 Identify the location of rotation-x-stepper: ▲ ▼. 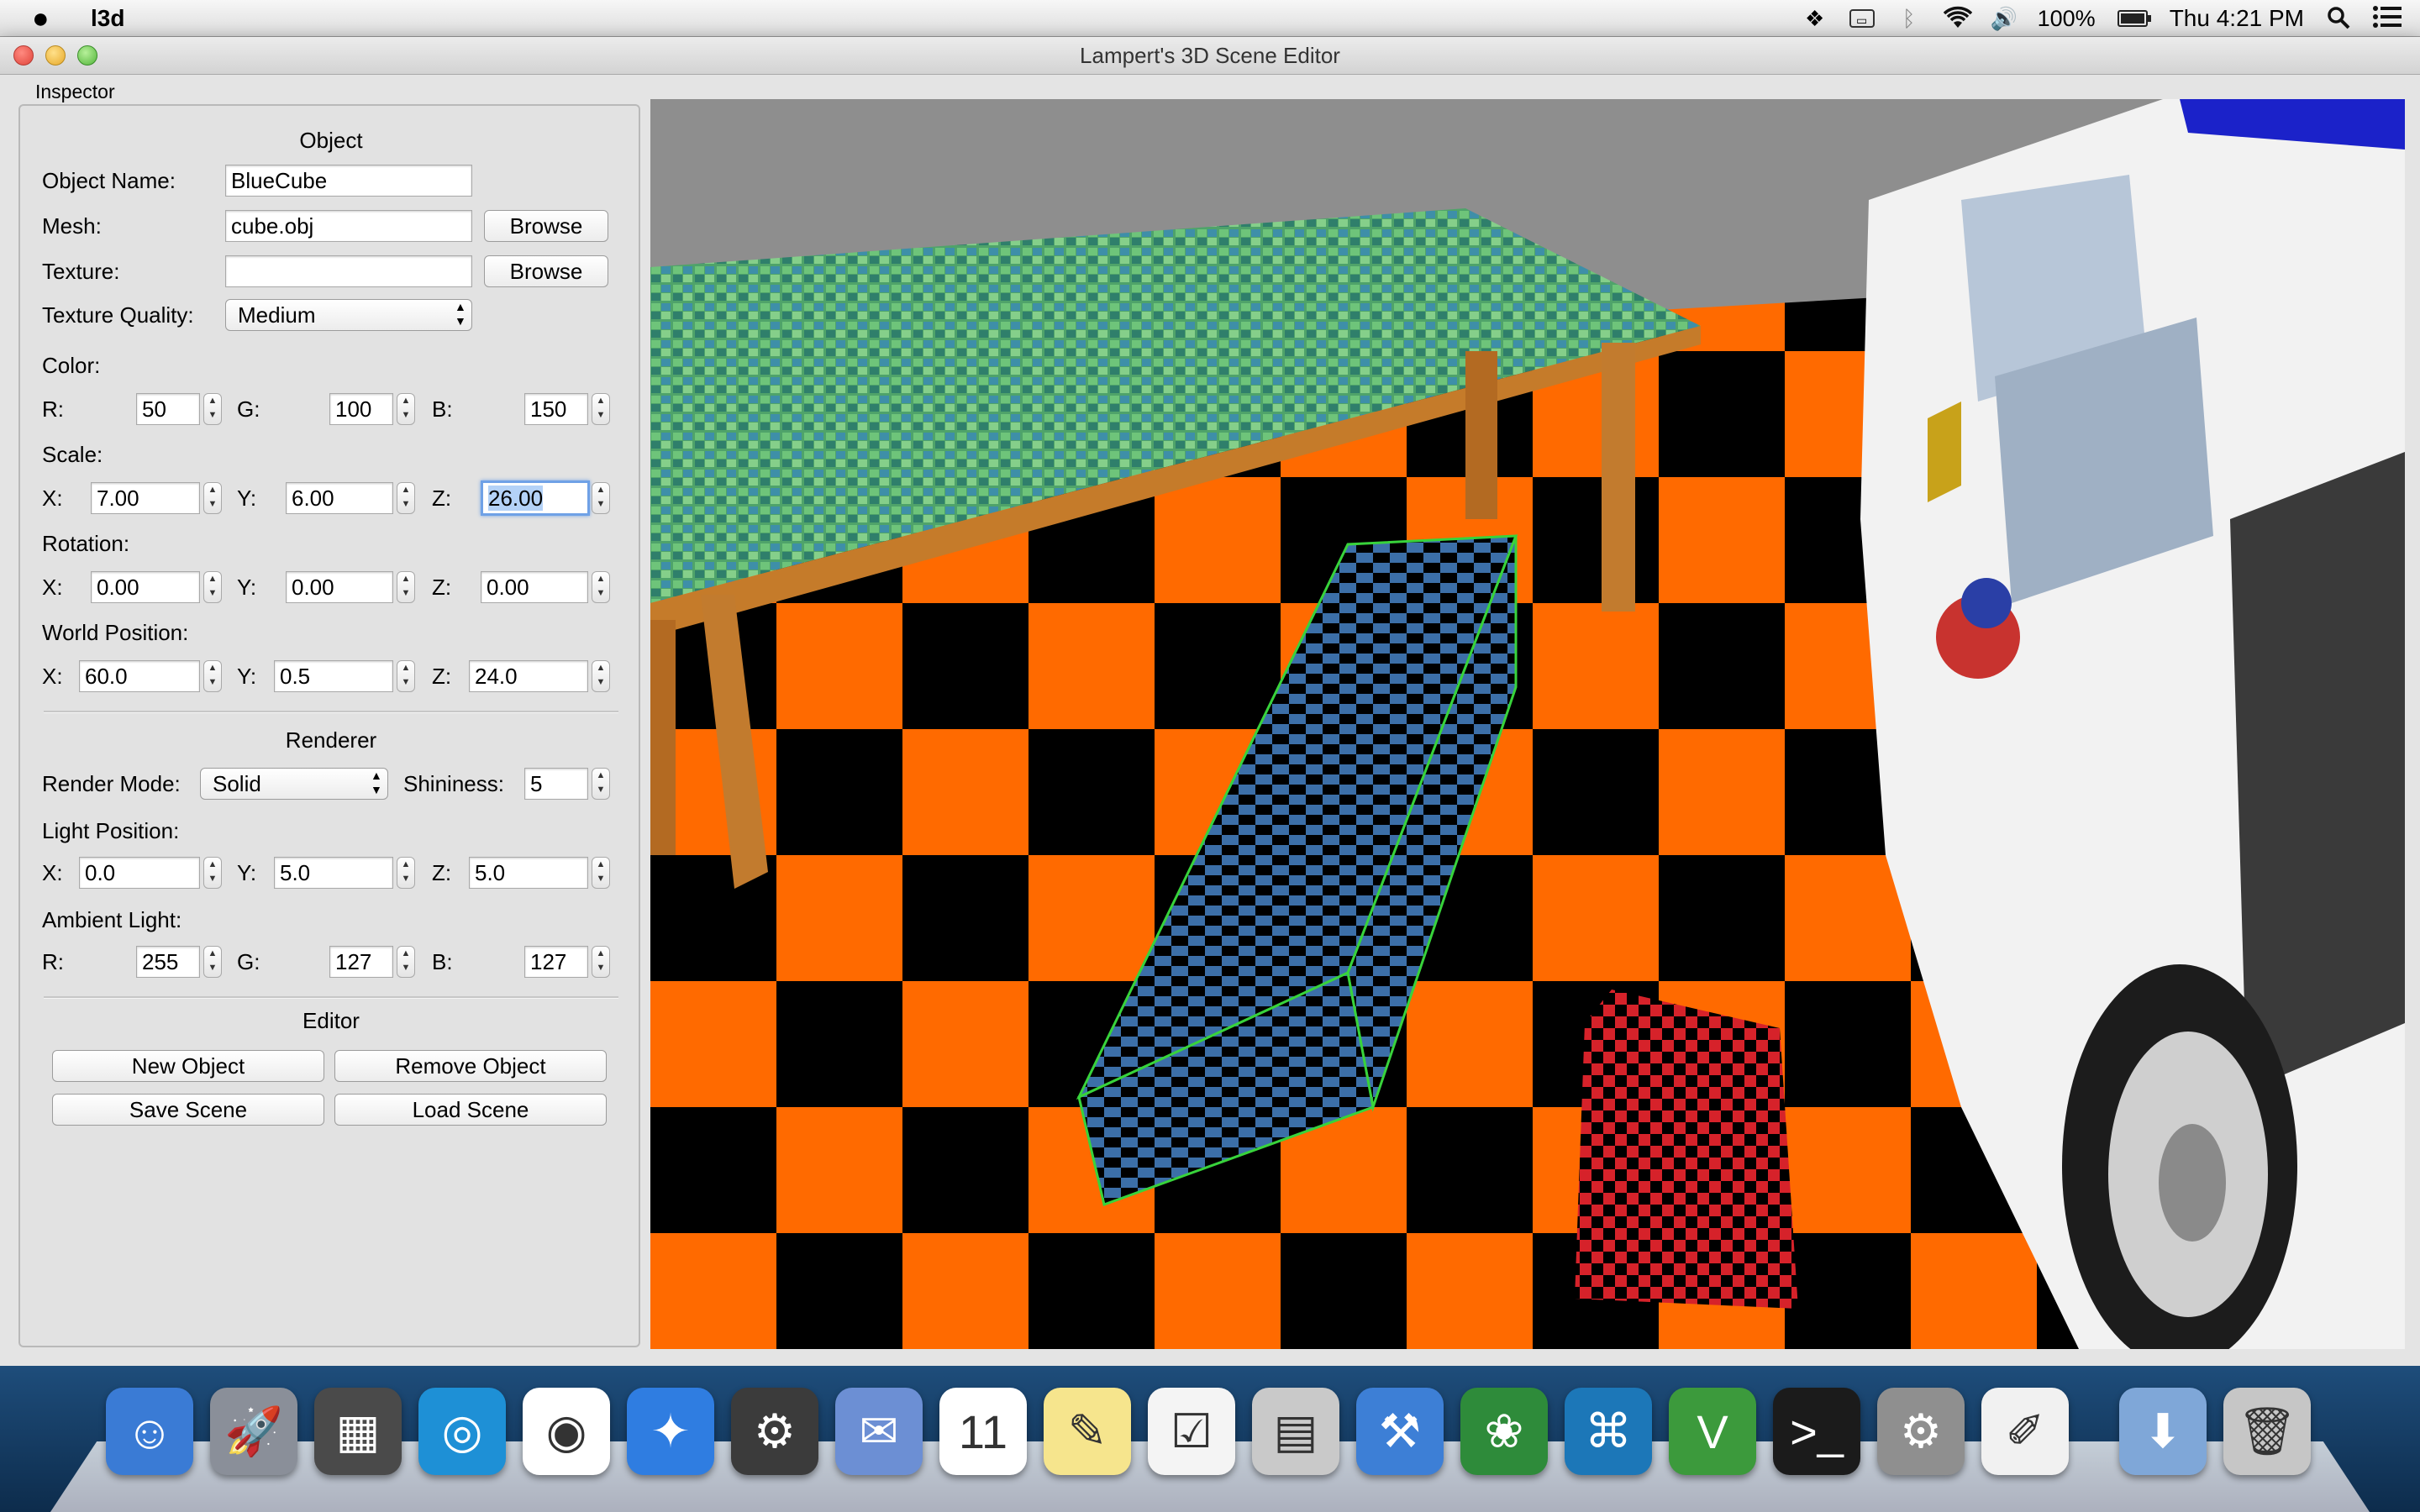
(212, 587).